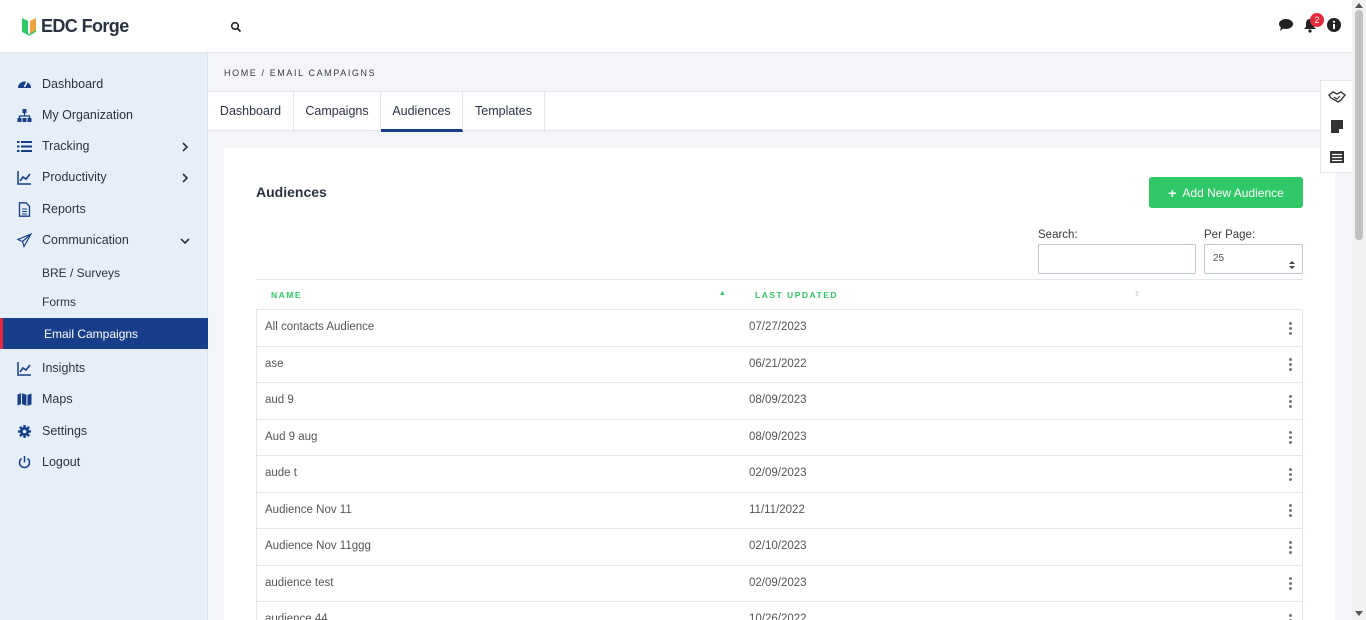 This screenshot has width=1366, height=620. Describe the element at coordinates (1337, 97) in the screenshot. I see `handshake-icon` at that location.